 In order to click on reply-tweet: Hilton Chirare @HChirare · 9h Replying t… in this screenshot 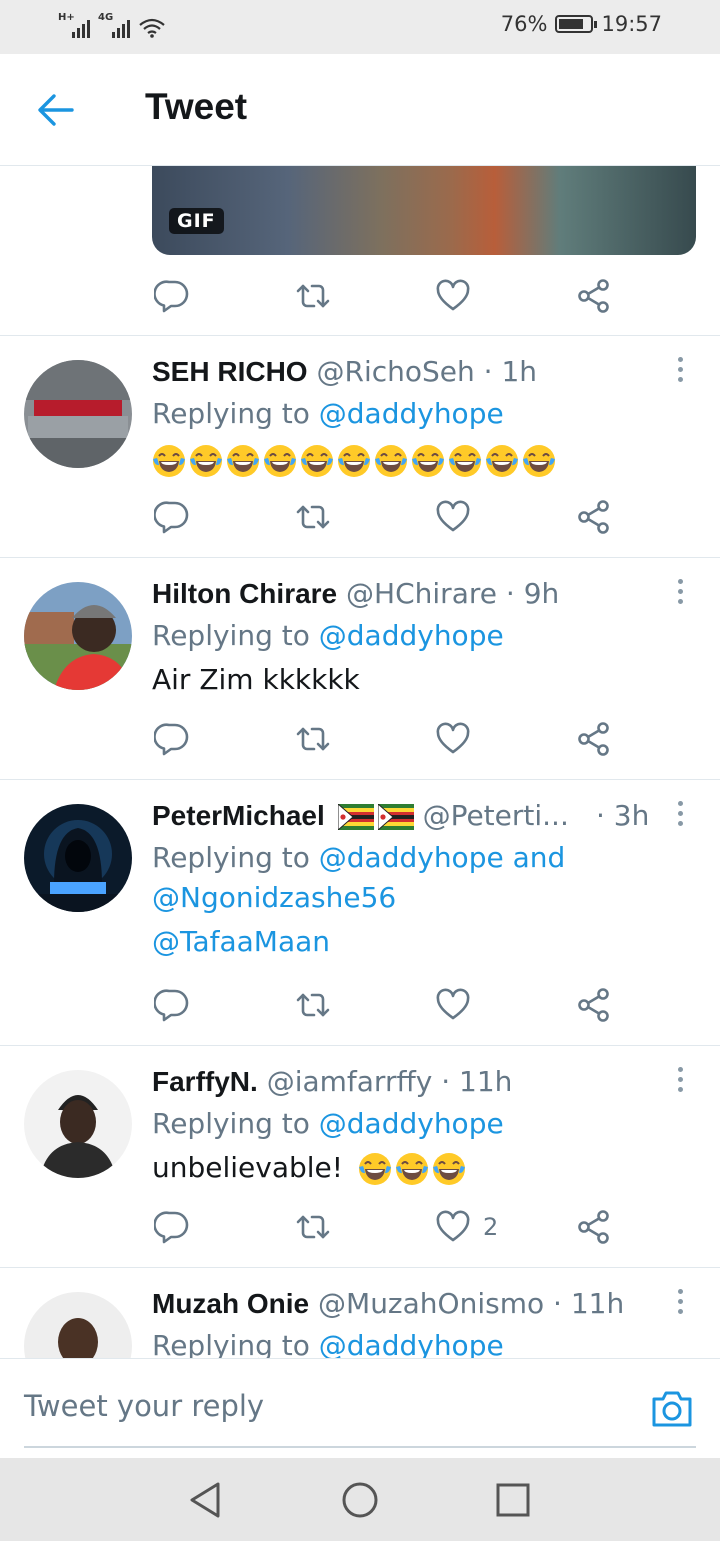, I will do `click(360, 668)`.